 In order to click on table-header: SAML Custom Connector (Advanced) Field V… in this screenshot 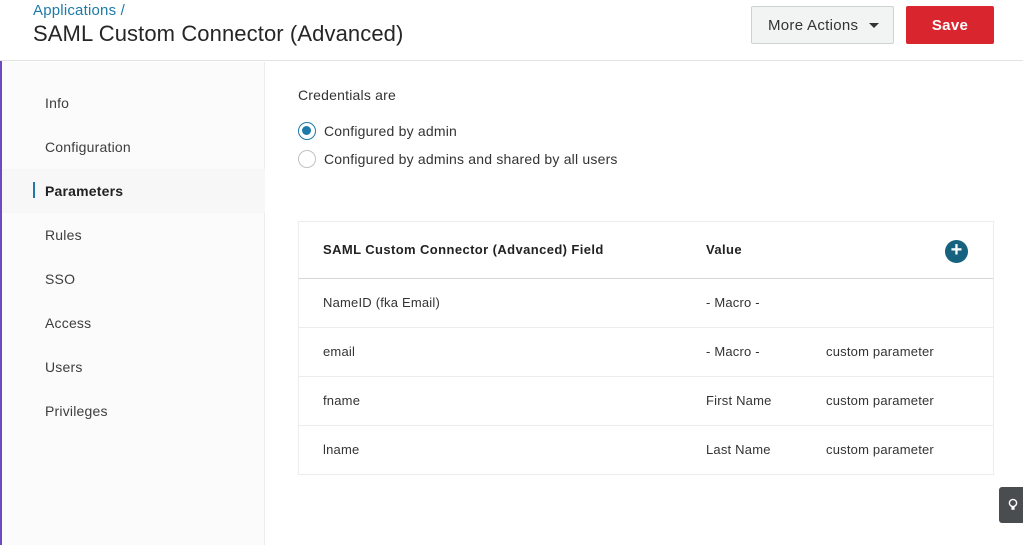, I will do `click(646, 250)`.